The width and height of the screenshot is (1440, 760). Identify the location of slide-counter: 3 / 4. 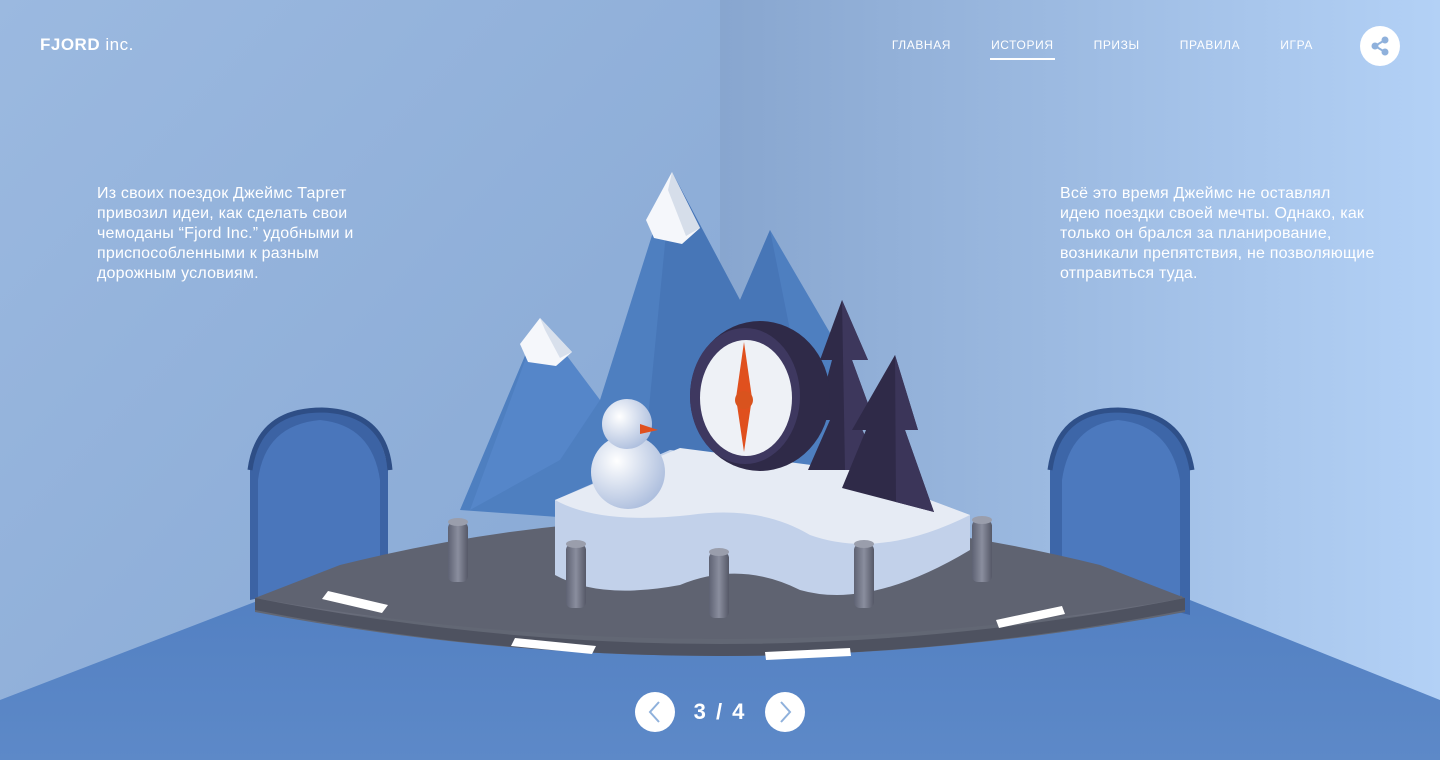
(720, 711).